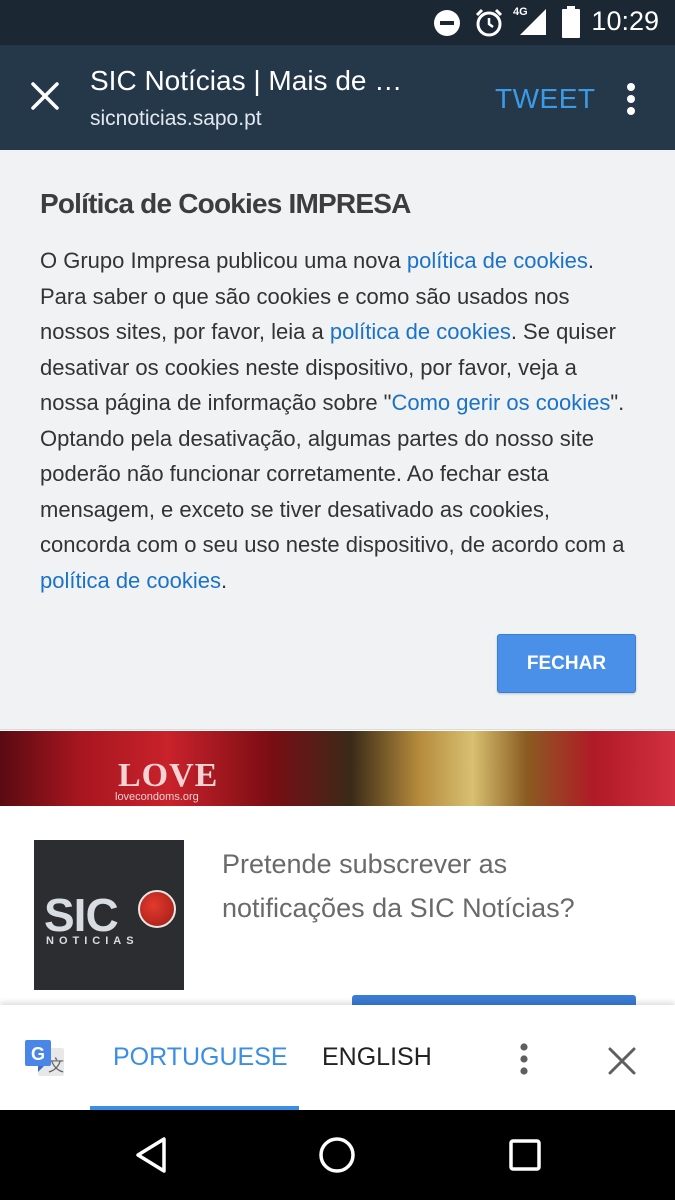 This screenshot has height=1200, width=675. What do you see at coordinates (223, 260) in the screenshot?
I see `cookie-text-part: O Grupo Impresa publicou uma nova` at bounding box center [223, 260].